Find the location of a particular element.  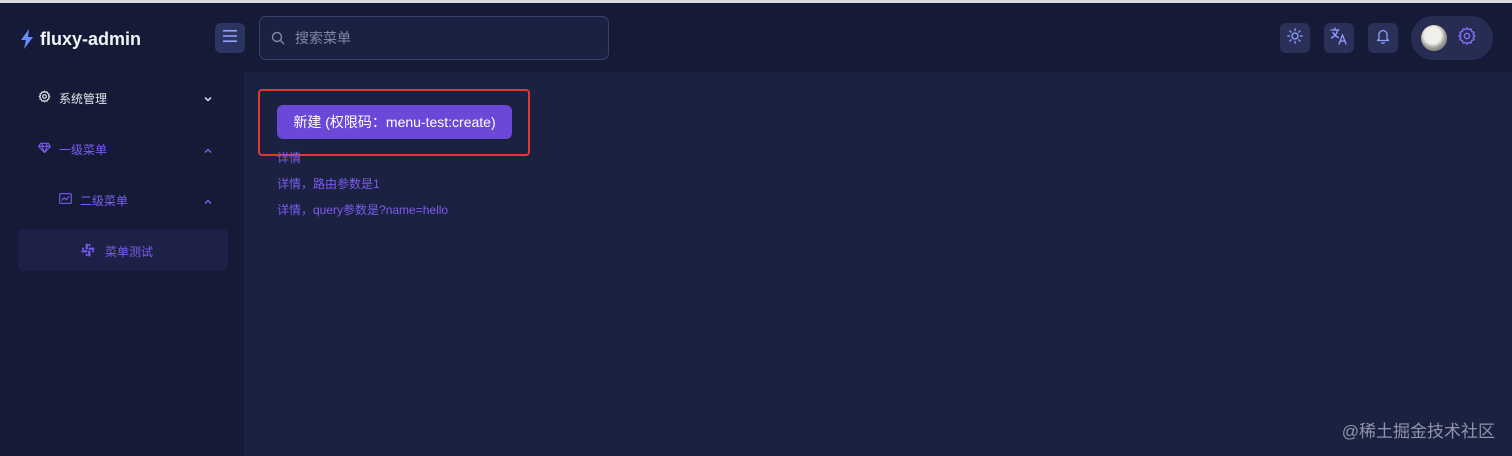

app-title: fluxy-admin is located at coordinates (91, 38).